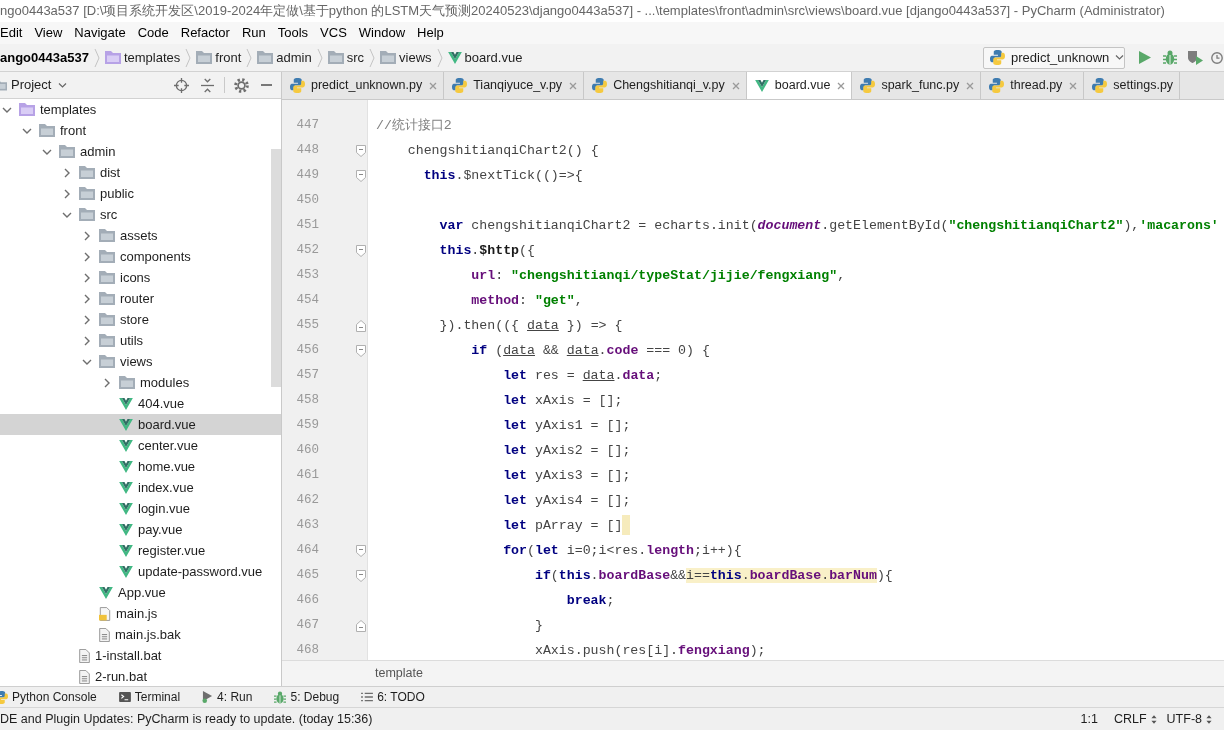  Describe the element at coordinates (153, 33) in the screenshot. I see `menu-item: Code` at that location.